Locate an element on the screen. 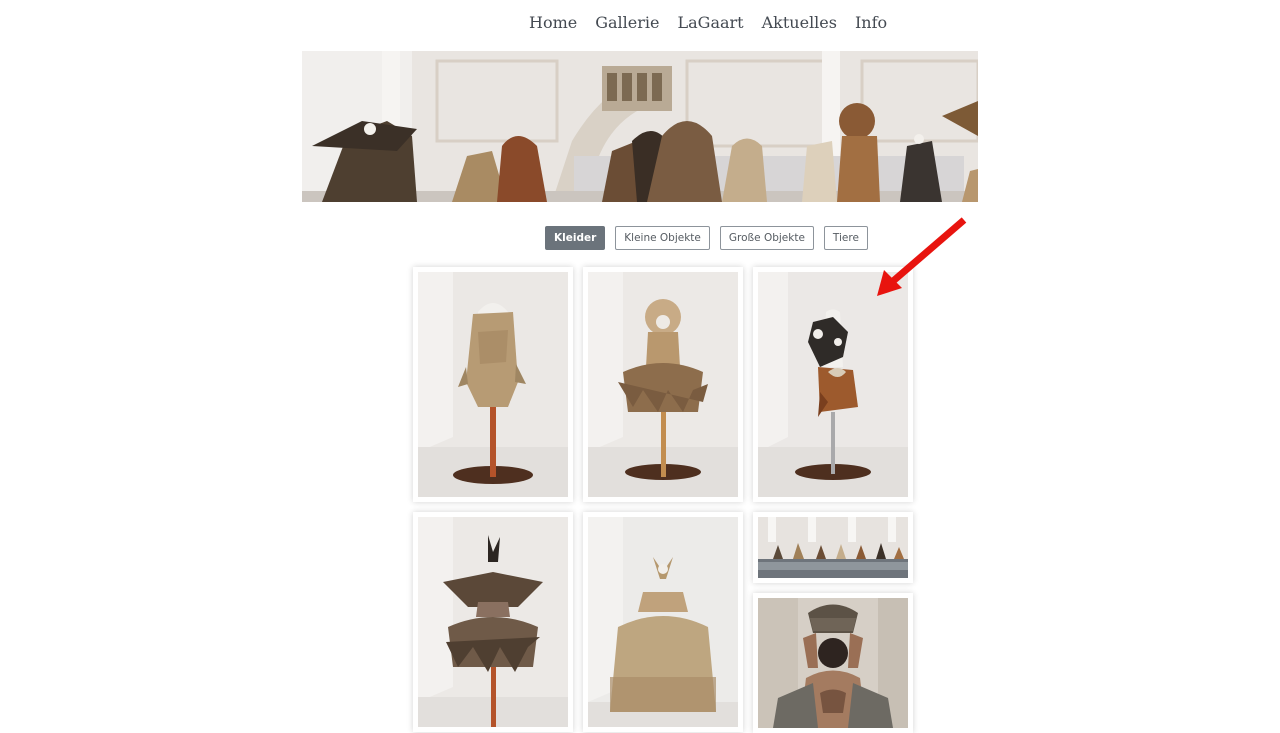 This screenshot has width=1280, height=733. model-photo is located at coordinates (833, 663).